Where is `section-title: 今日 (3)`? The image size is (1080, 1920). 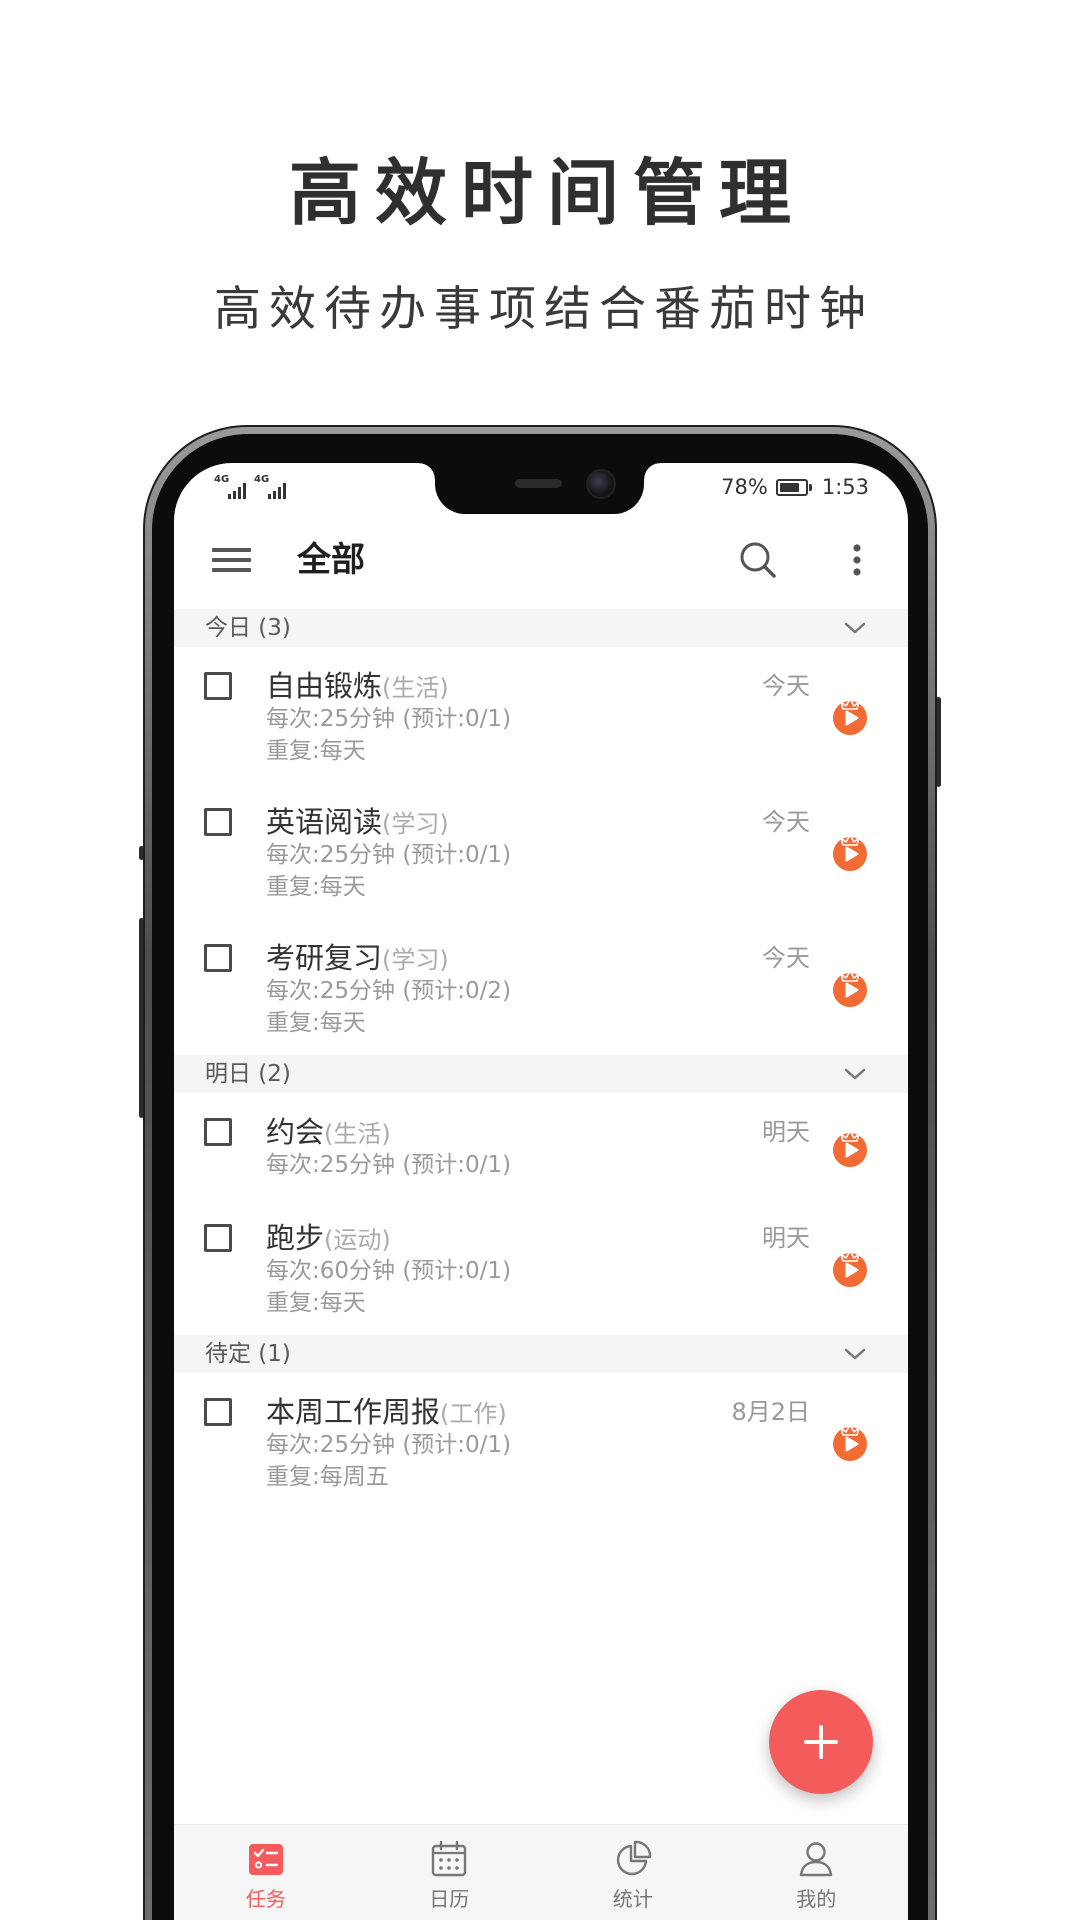 section-title: 今日 (3) is located at coordinates (248, 628).